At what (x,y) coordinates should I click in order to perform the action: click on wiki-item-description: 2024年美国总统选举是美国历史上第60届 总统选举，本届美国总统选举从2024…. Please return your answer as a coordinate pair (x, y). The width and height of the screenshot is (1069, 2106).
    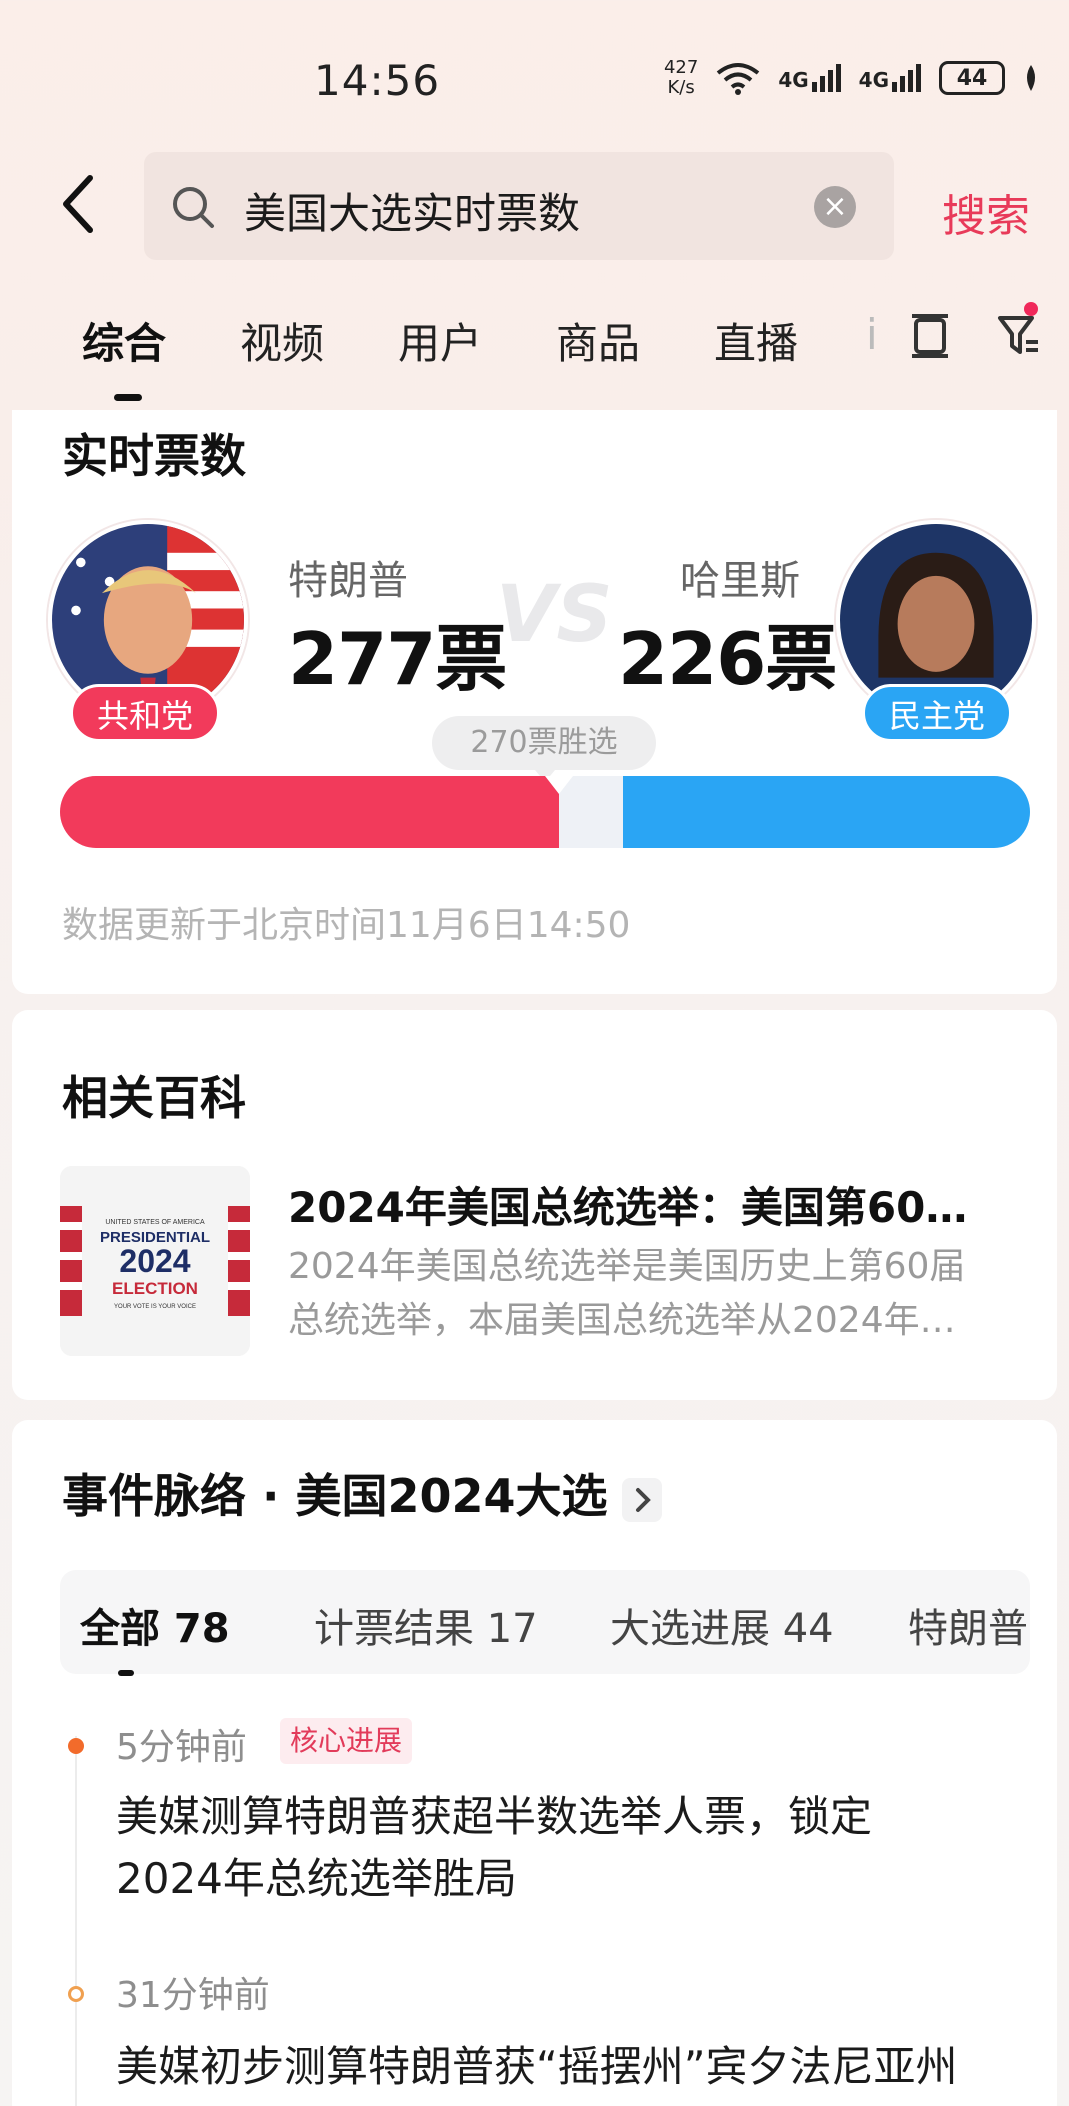
    Looking at the image, I should click on (648, 1294).